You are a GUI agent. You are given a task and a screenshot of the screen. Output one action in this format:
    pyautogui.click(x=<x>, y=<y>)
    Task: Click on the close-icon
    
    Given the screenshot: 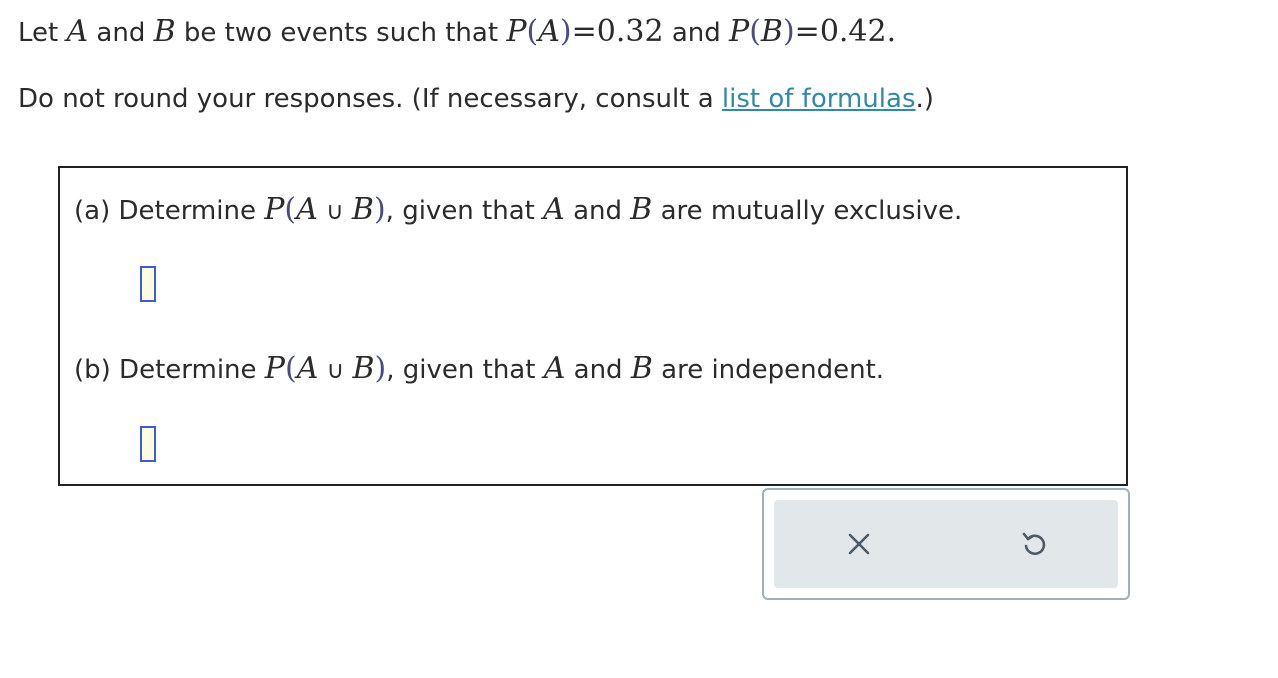 What is the action you would take?
    pyautogui.click(x=859, y=544)
    